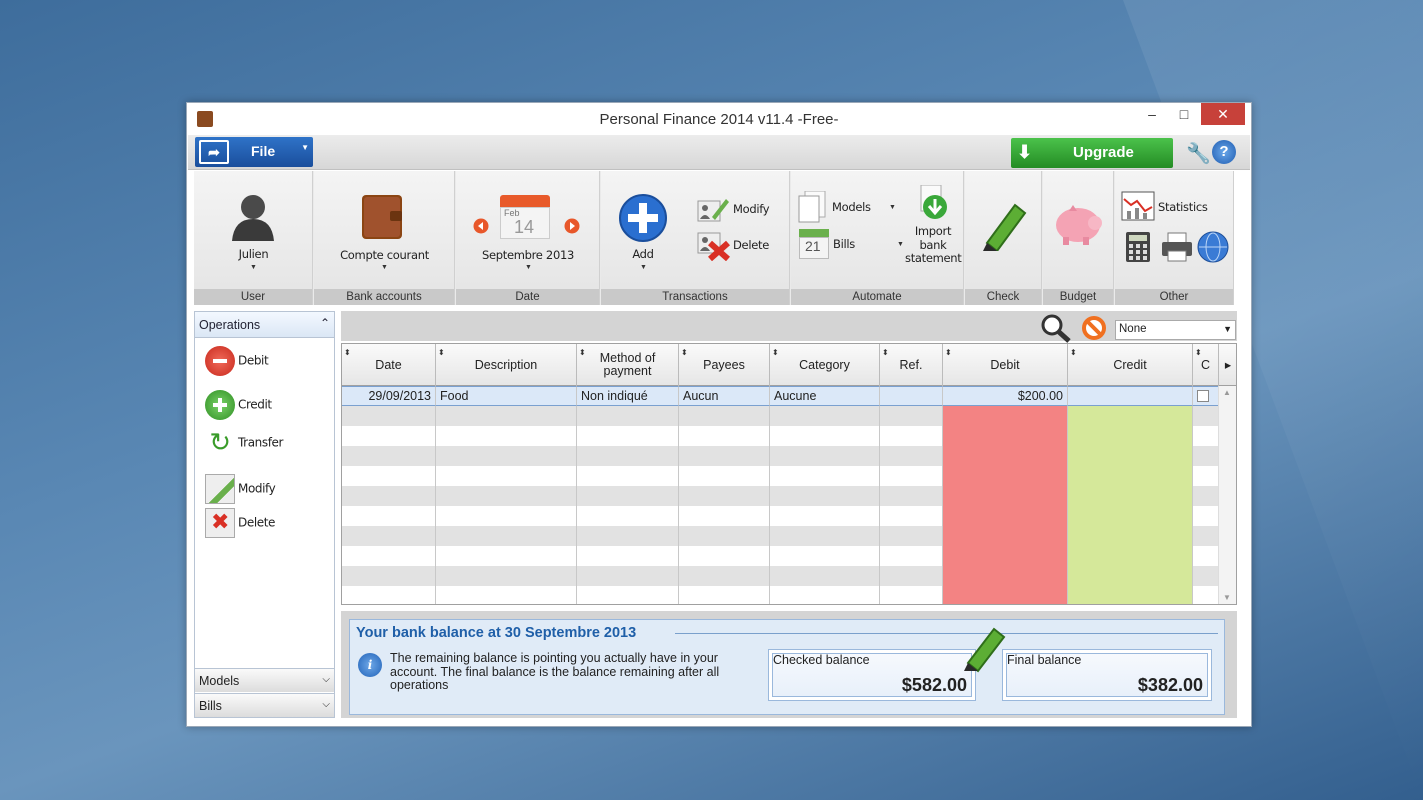 Image resolution: width=1423 pixels, height=800 pixels. Describe the element at coordinates (1004, 225) in the screenshot. I see `check-highlighter-button` at that location.